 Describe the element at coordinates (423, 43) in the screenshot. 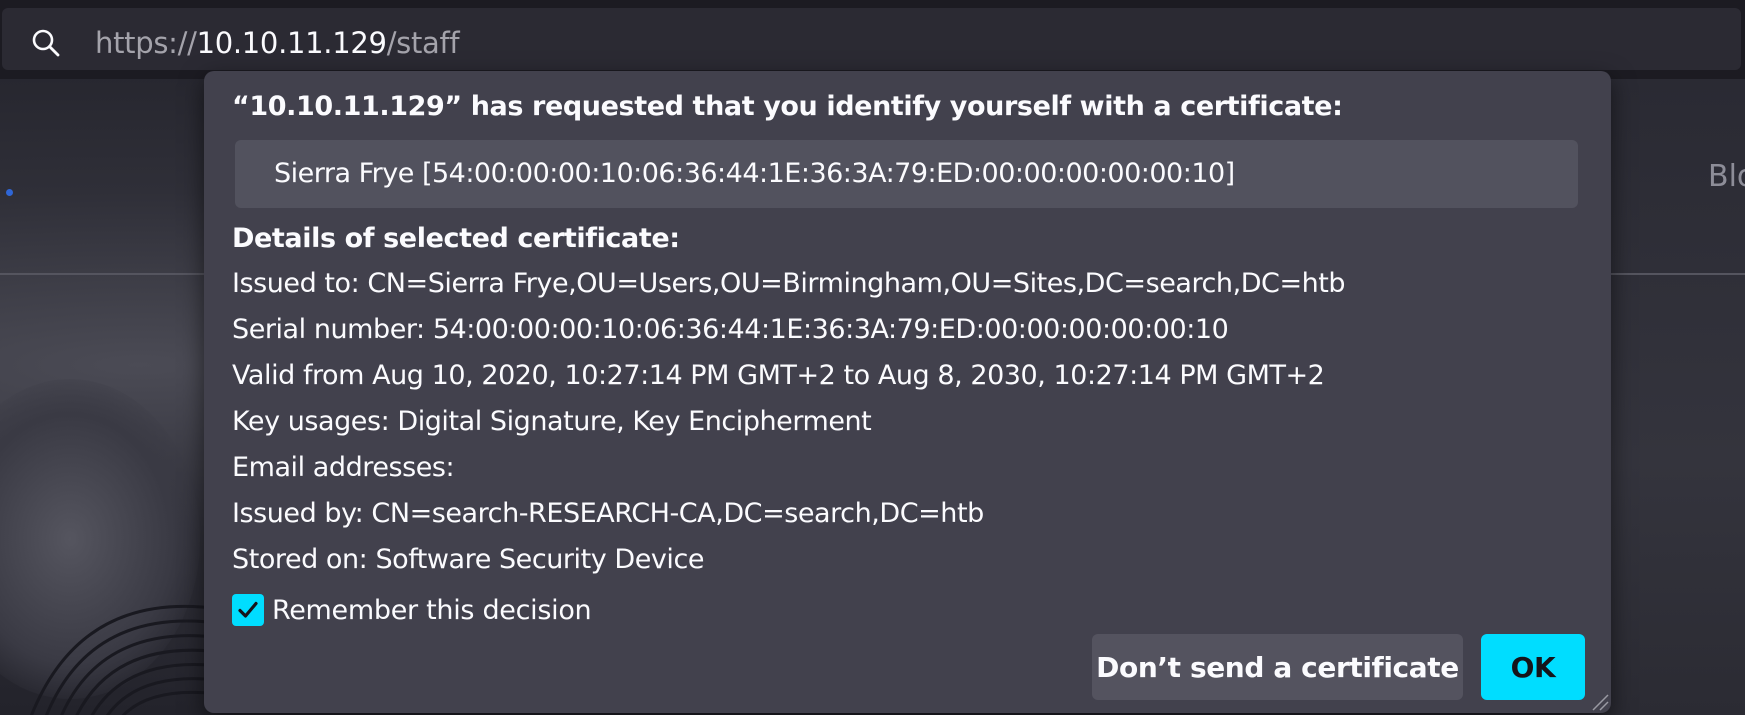

I see `url-path: /staff` at that location.